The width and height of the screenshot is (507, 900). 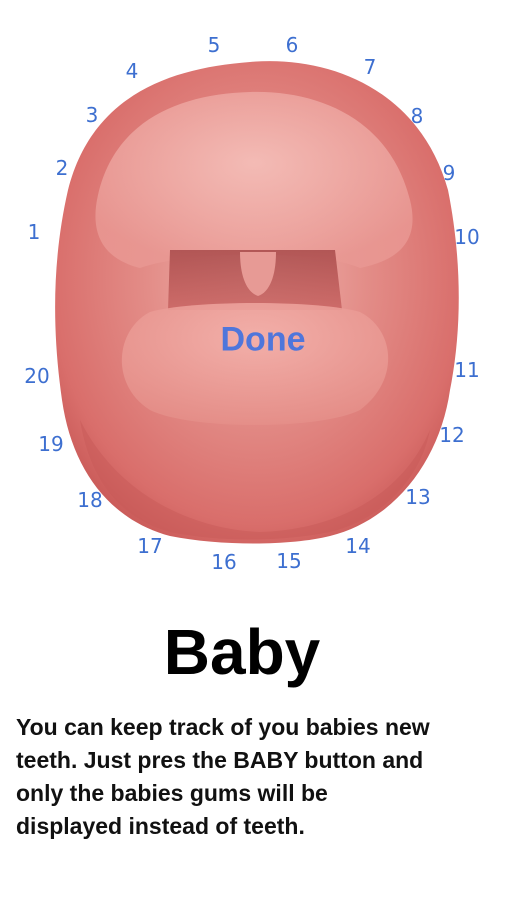 What do you see at coordinates (62, 168) in the screenshot?
I see `tooth-number-2: 2` at bounding box center [62, 168].